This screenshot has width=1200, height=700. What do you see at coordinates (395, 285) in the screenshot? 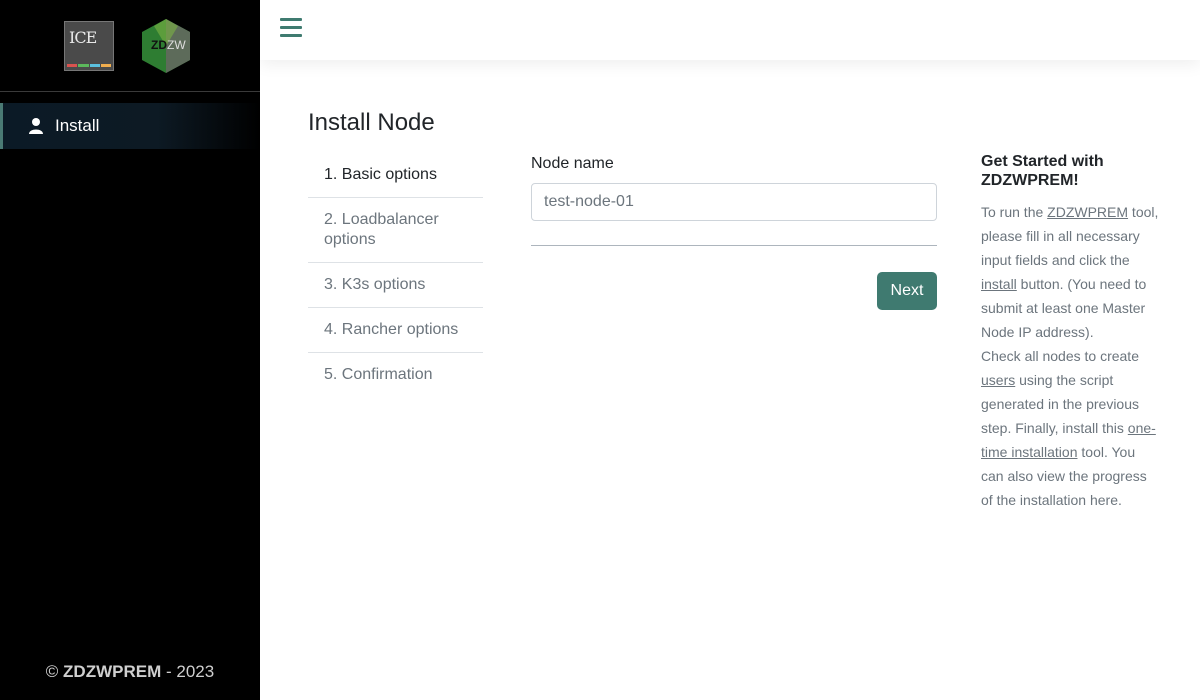
I see `step-k3s-options: 3. K3s options` at bounding box center [395, 285].